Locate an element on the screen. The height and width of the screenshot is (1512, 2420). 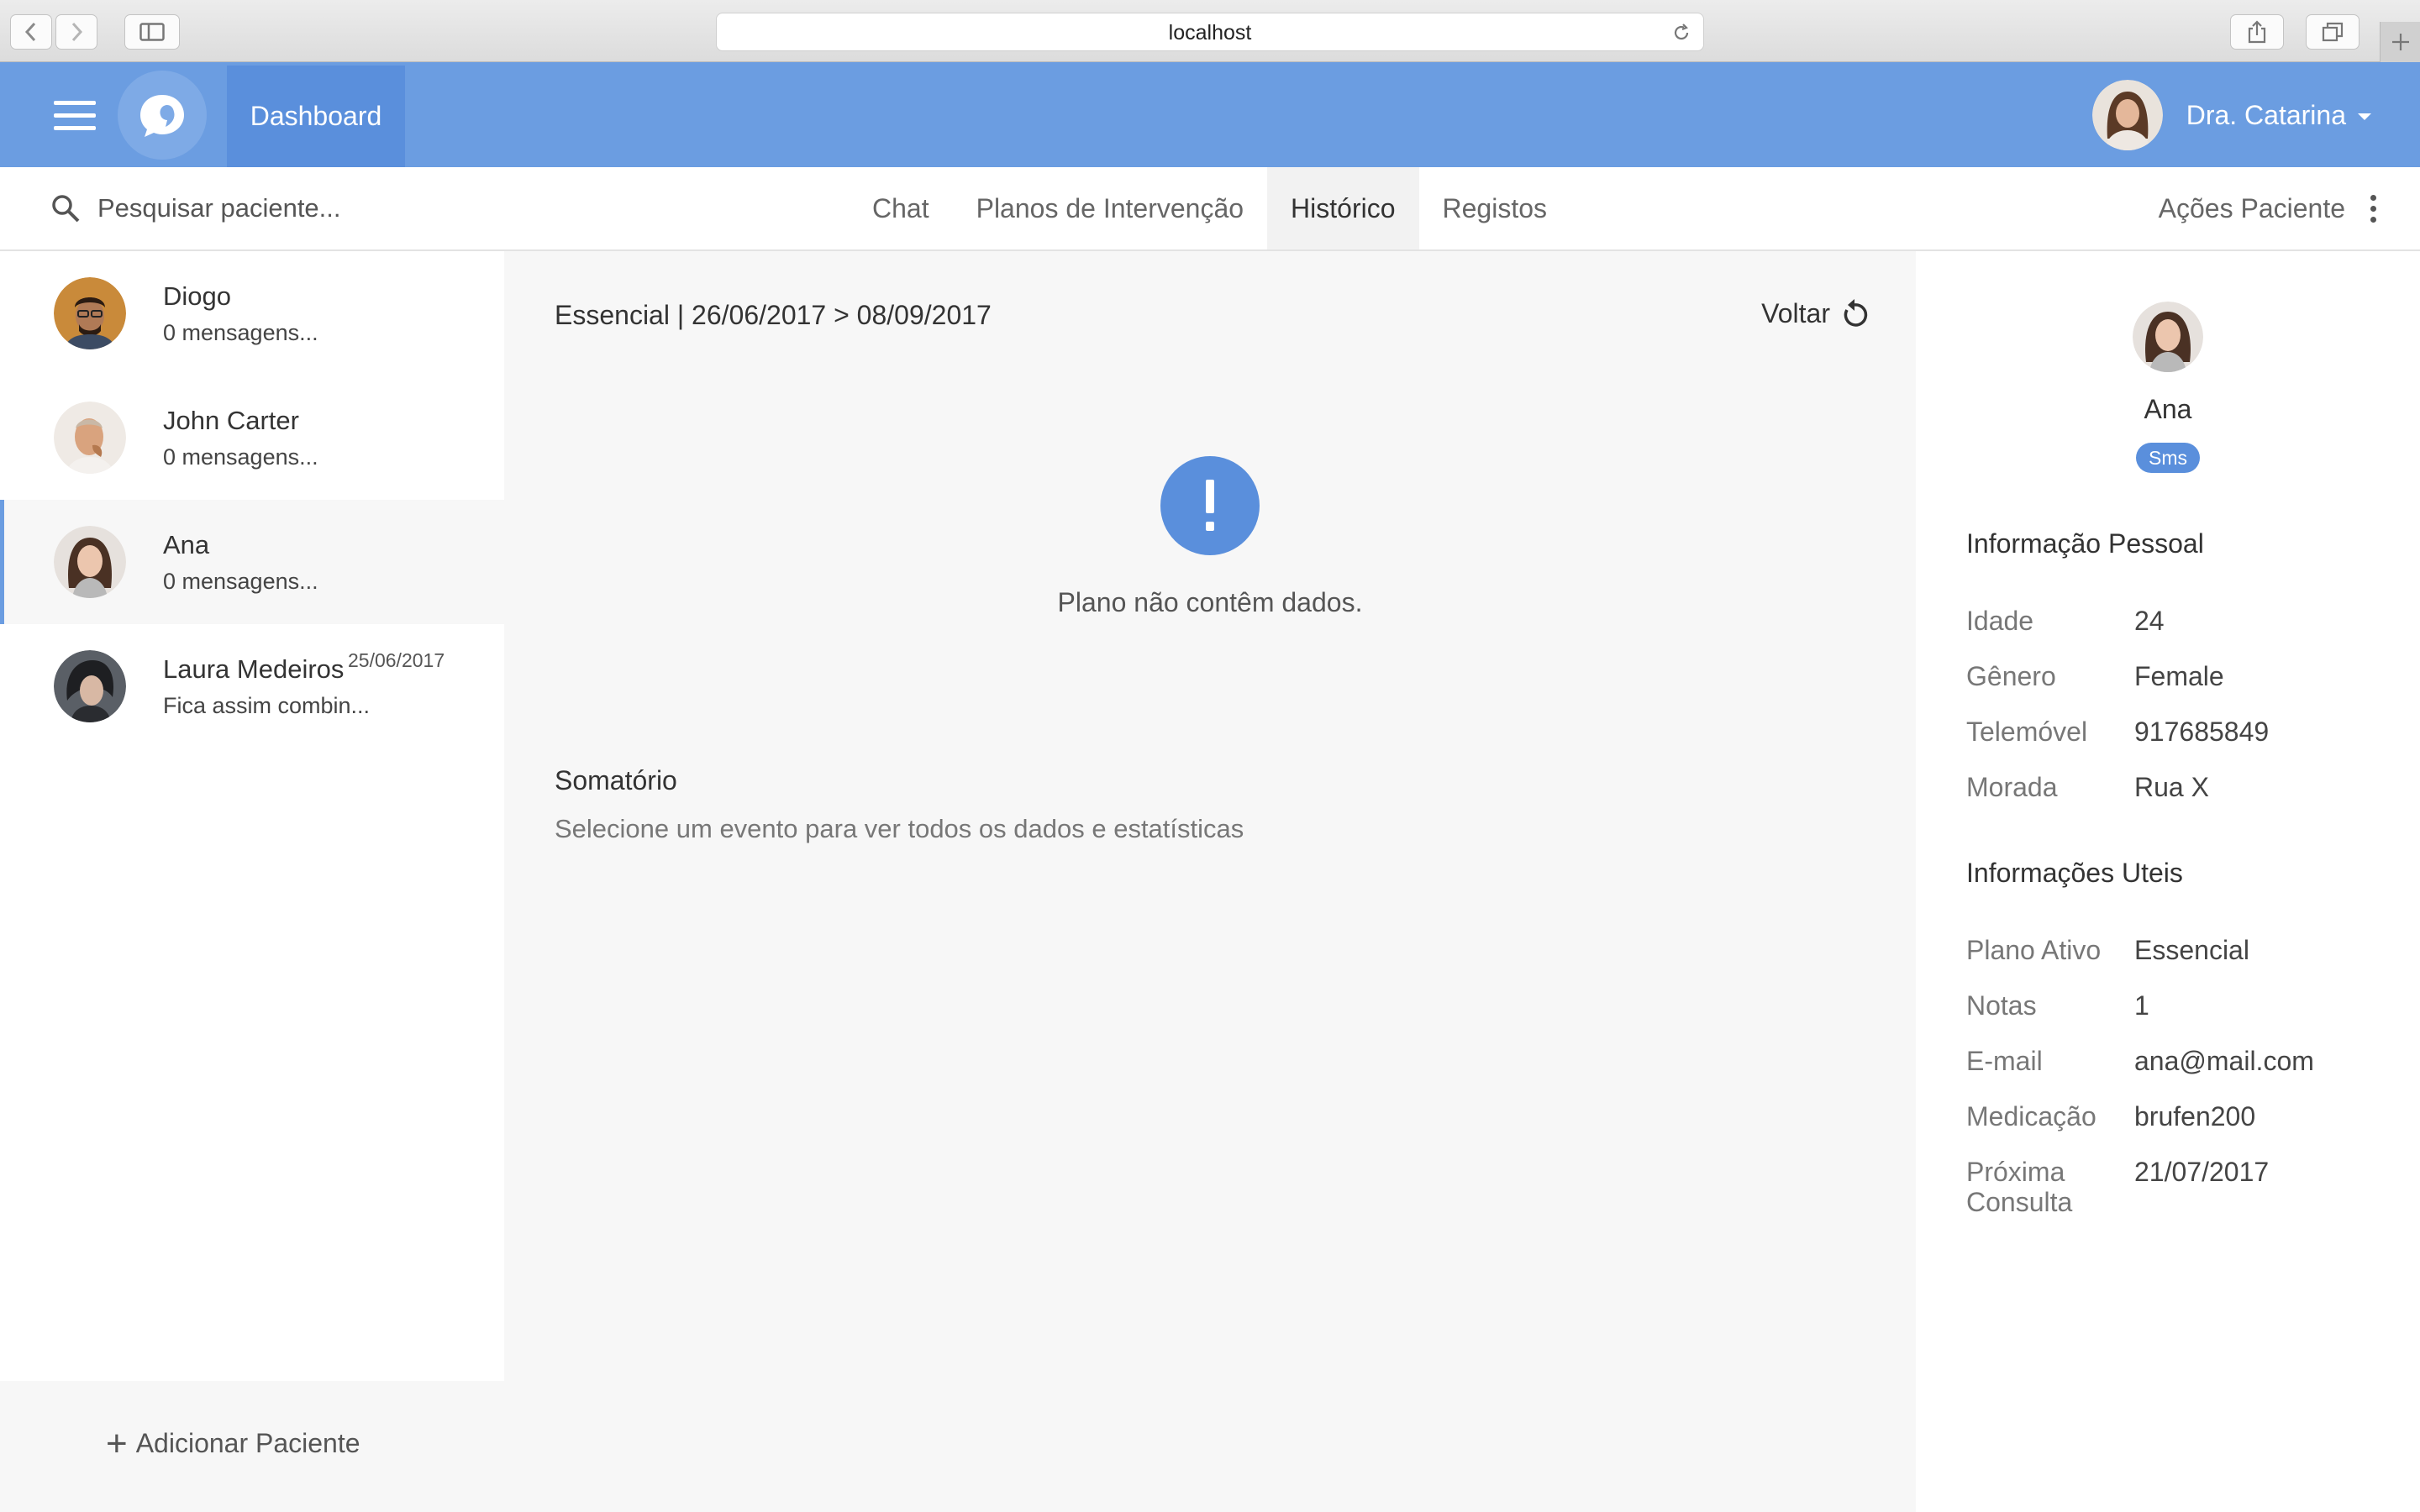
share-button is located at coordinates (2257, 32).